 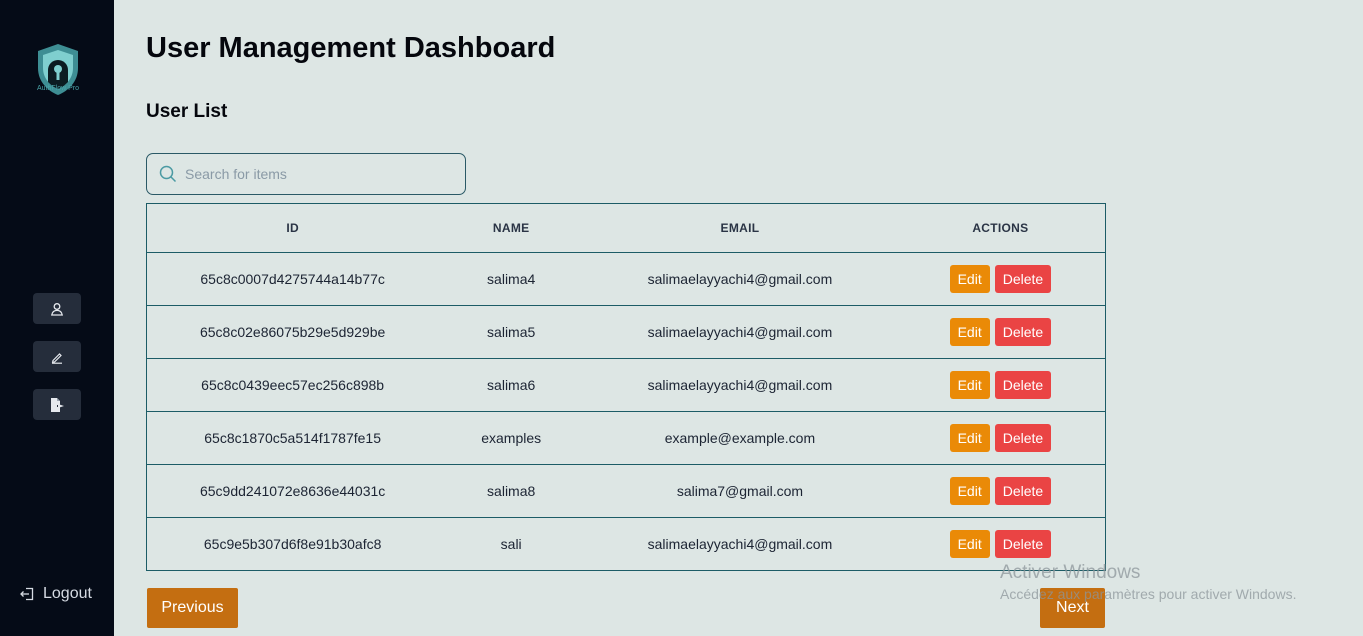 I want to click on pencil-icon, so click(x=56, y=358).